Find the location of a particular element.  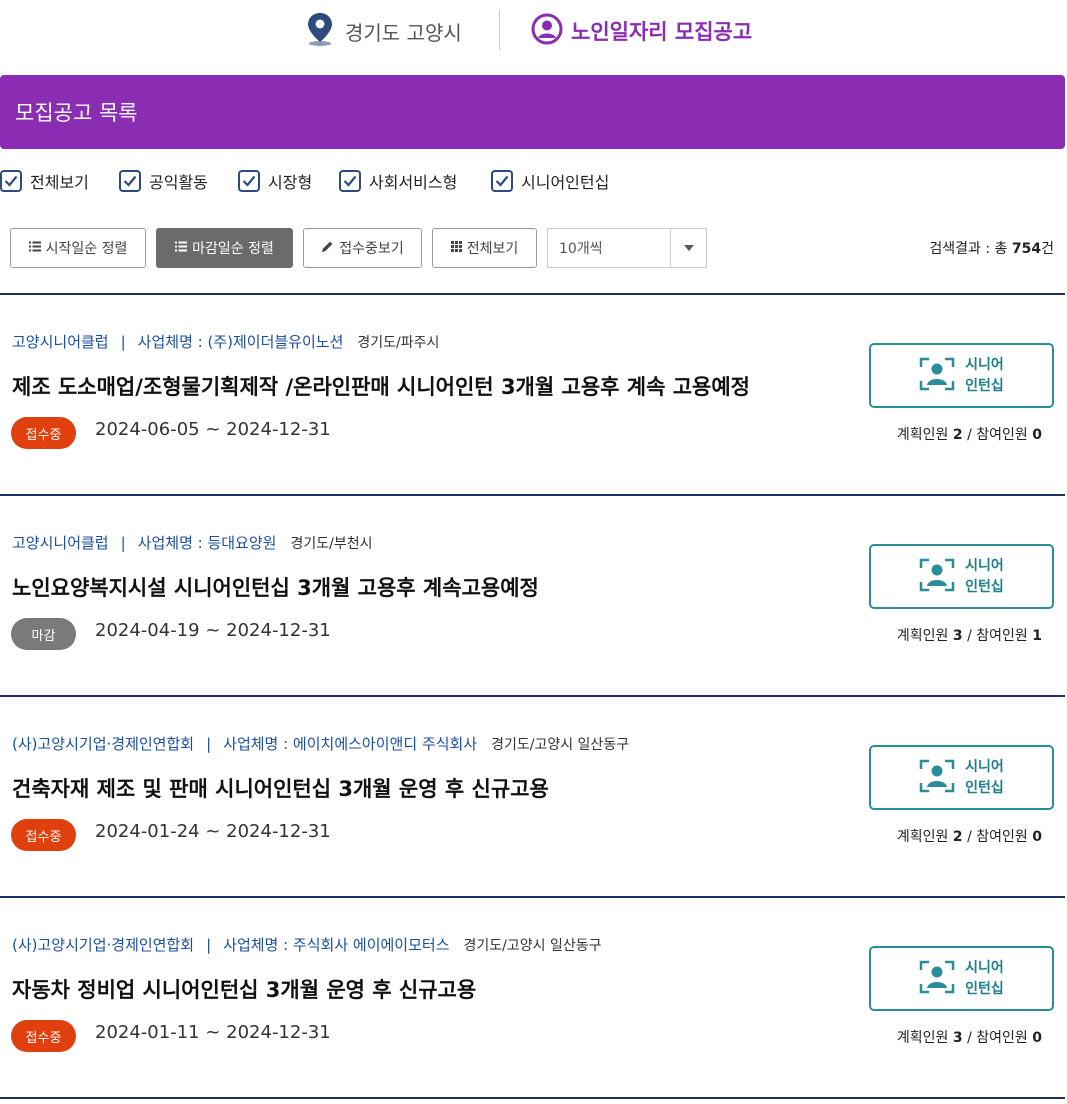

listing-business: 사업체명 : 에이치에스아이앤디 주식회사 is located at coordinates (350, 743).